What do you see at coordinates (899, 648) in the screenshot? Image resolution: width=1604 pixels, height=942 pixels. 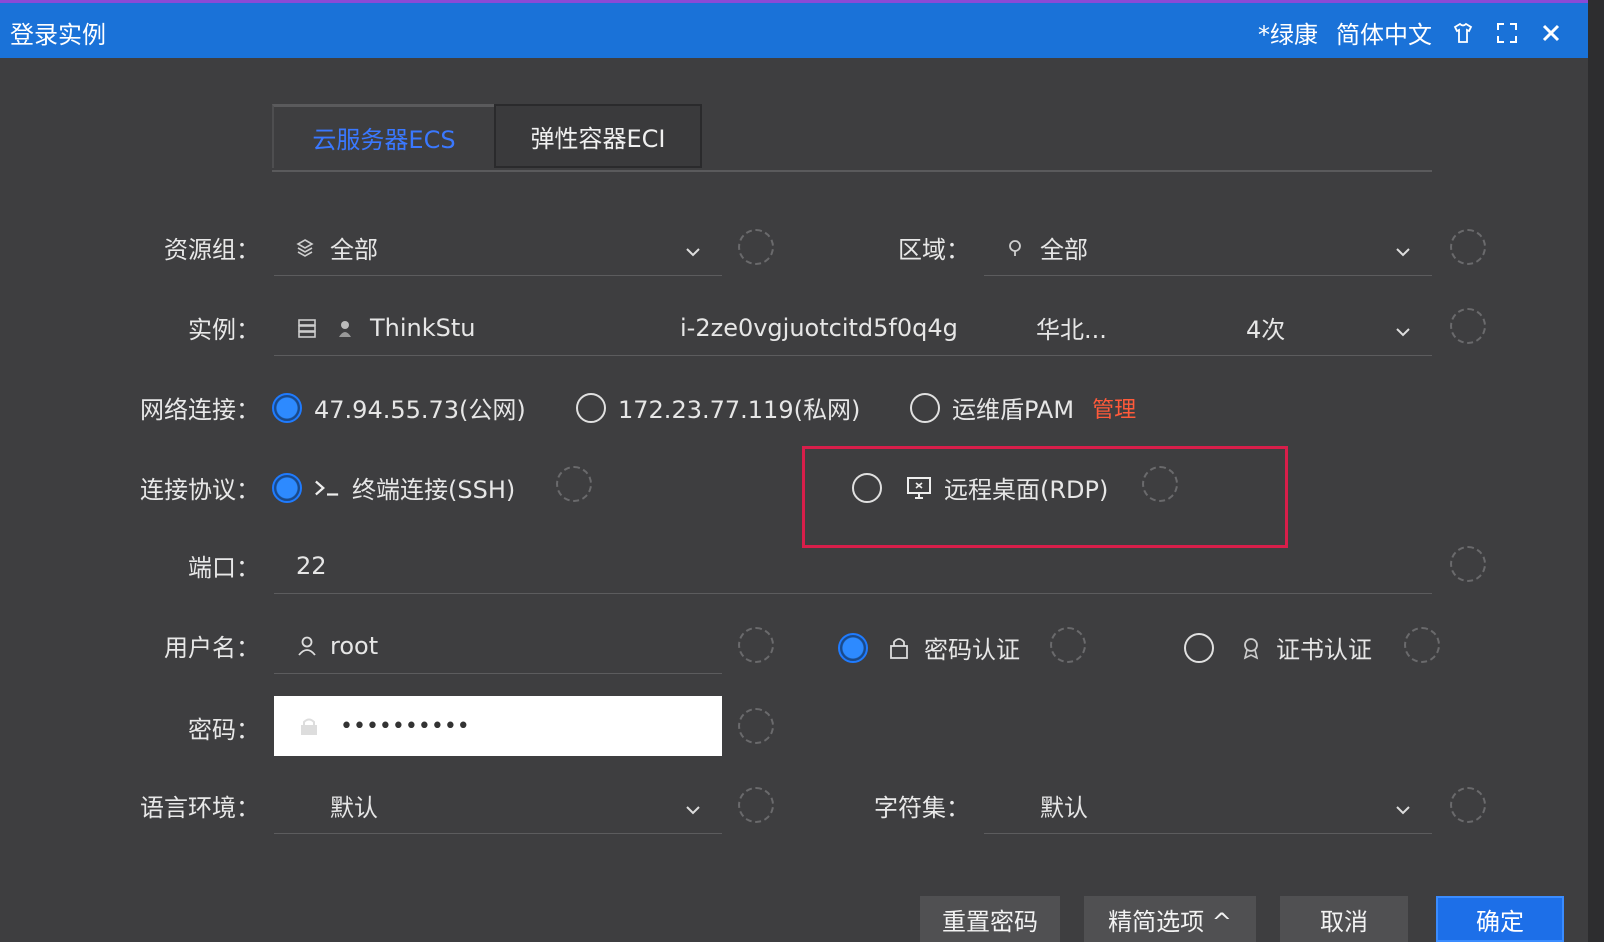 I see `lock-icon` at bounding box center [899, 648].